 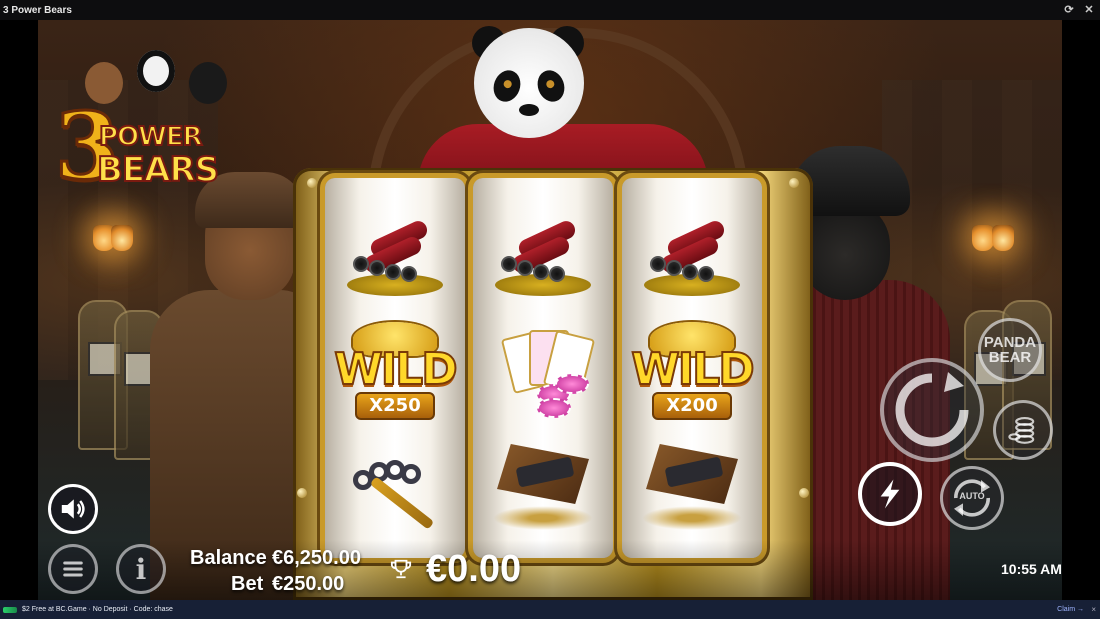 I want to click on bet-label: Bet, so click(x=247, y=584).